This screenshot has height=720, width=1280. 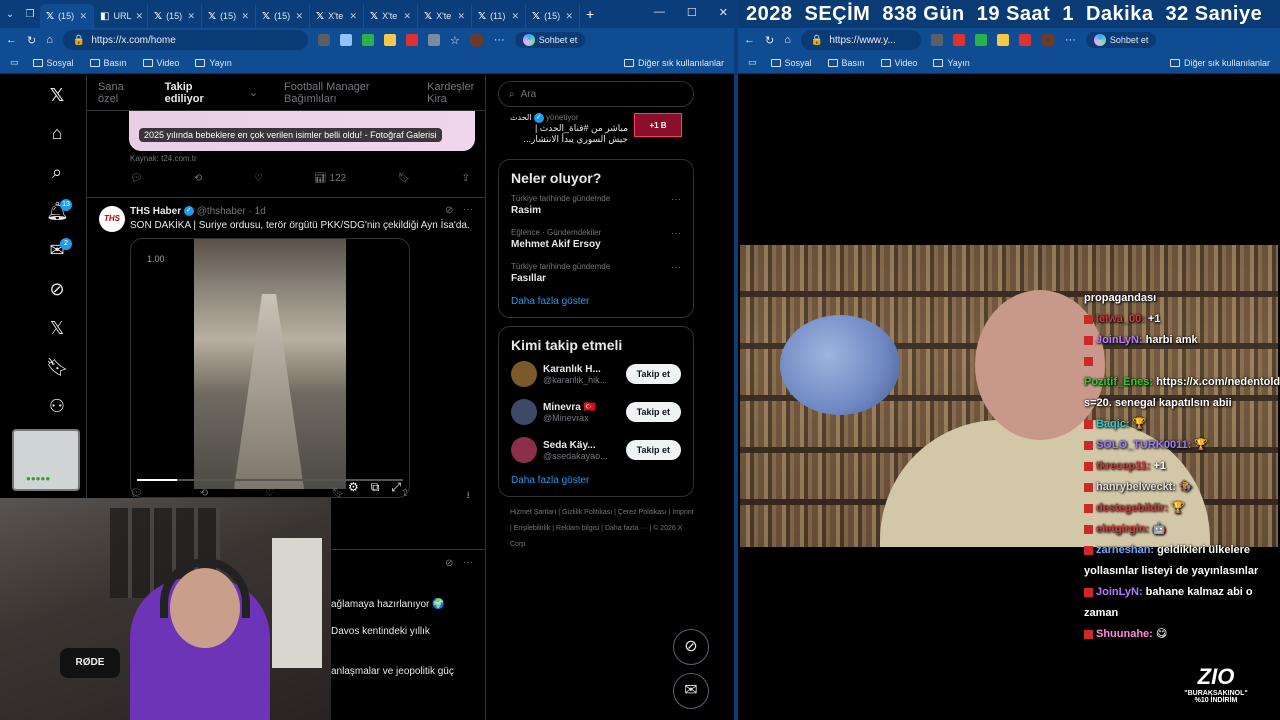 What do you see at coordinates (682, 512) in the screenshot?
I see `legal-link: Imprint` at bounding box center [682, 512].